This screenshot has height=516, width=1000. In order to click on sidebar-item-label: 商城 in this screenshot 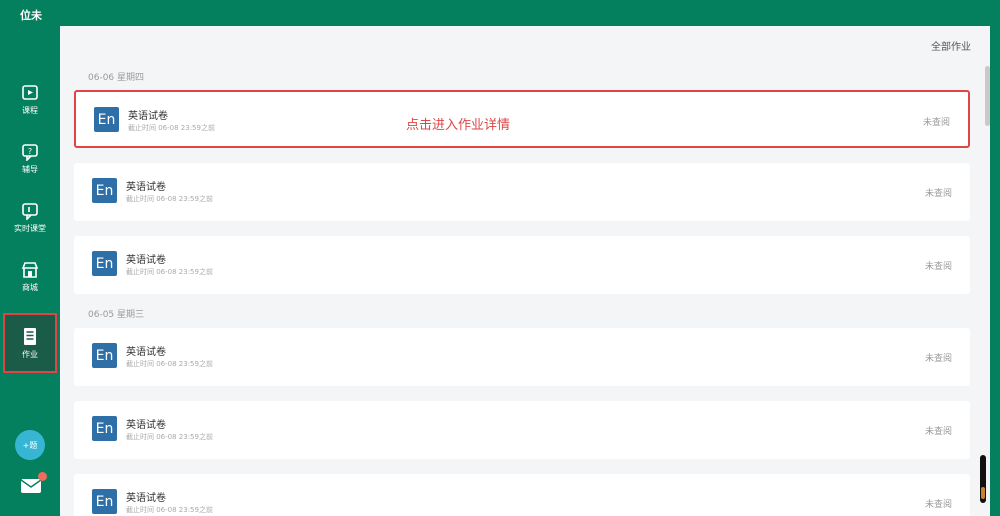, I will do `click(30, 287)`.